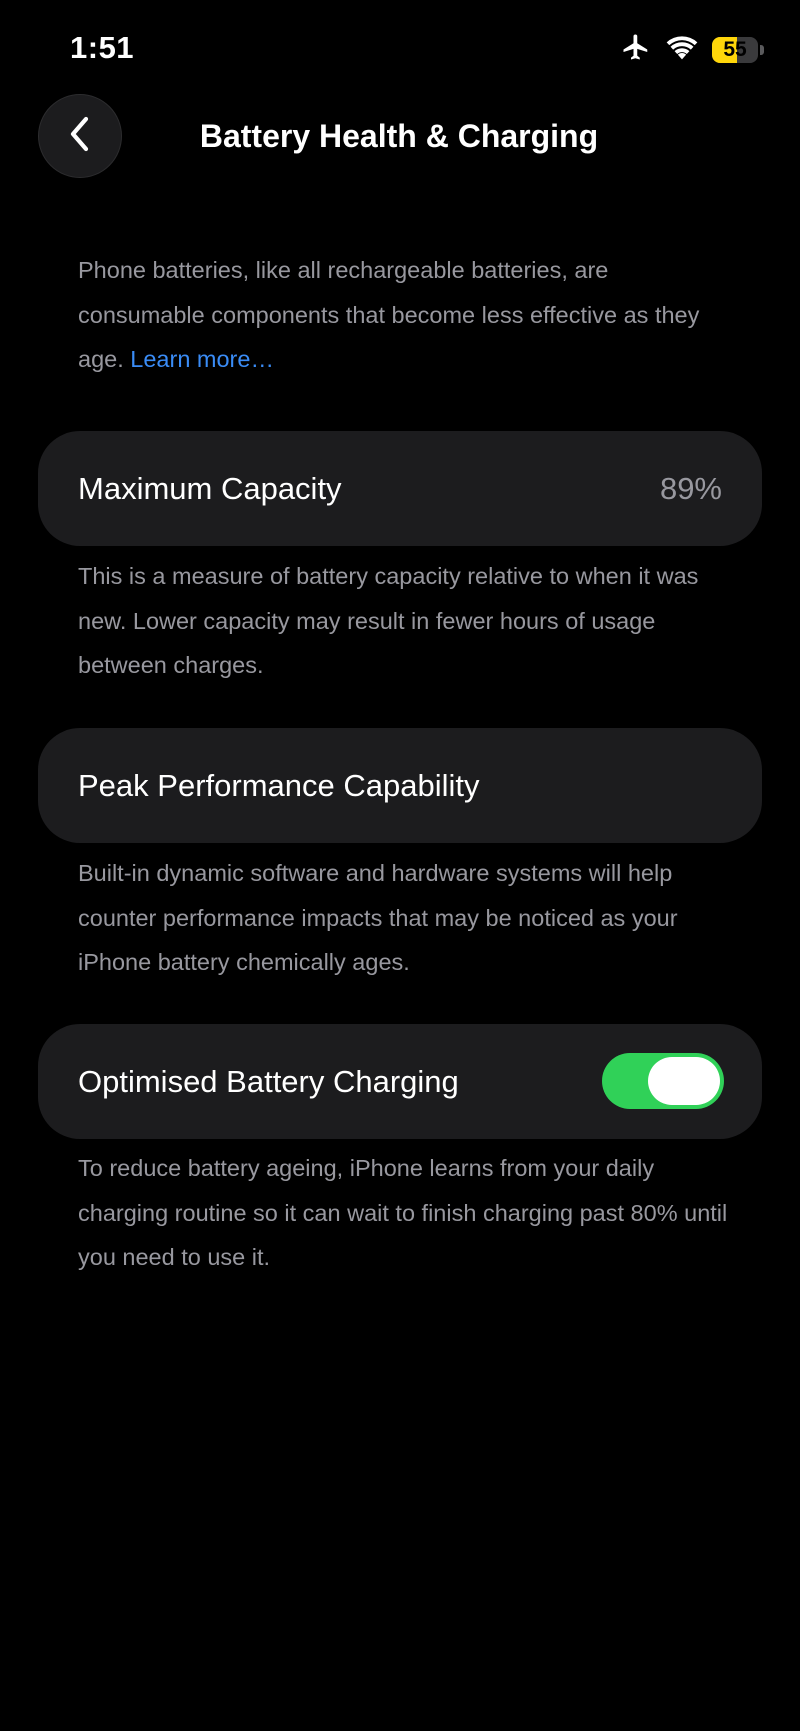  I want to click on battery-indicator: 55, so click(735, 49).